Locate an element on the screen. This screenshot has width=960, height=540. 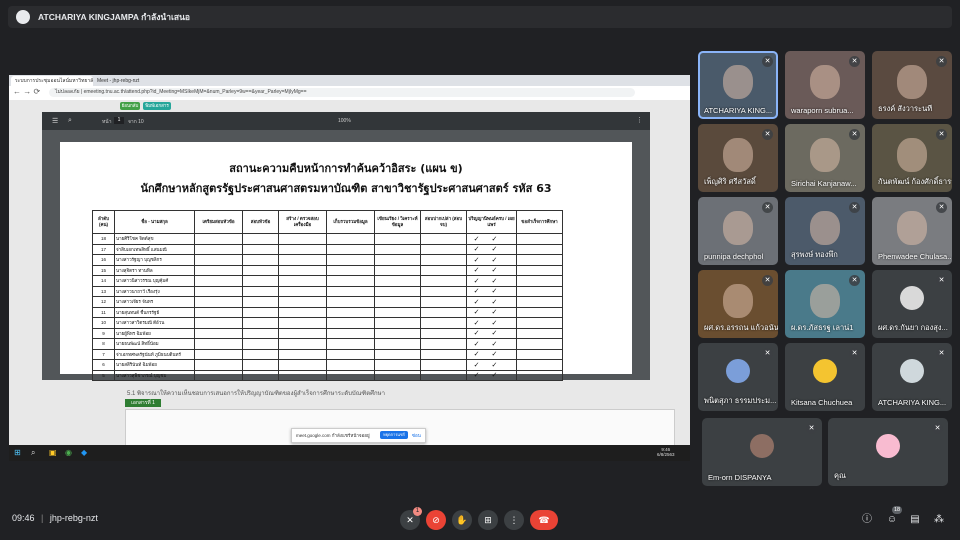
table-row: 14 นางสาวนิสาวรรณ บุญคุ้มศ์ ✓✓ is located at coordinates (327, 281).